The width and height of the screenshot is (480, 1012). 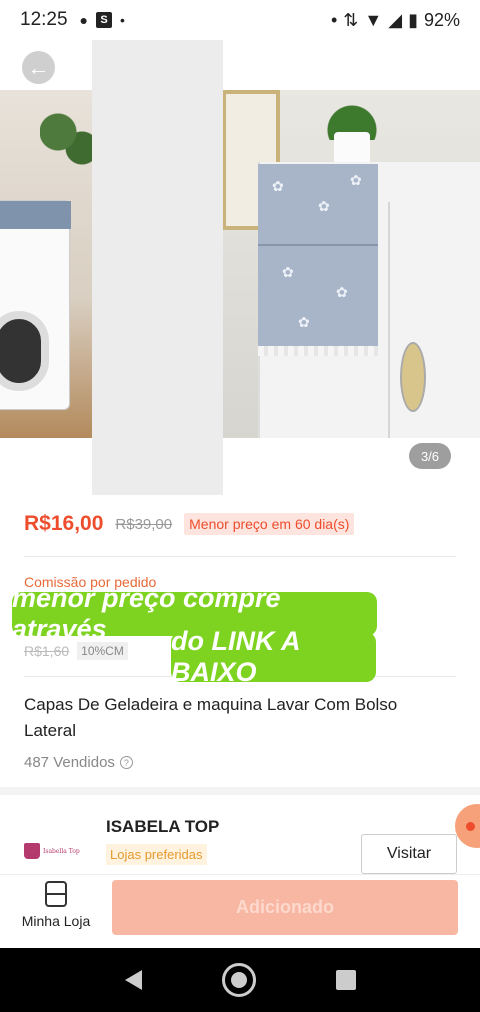 I want to click on add-to-store-button: Adicionado, so click(x=285, y=907).